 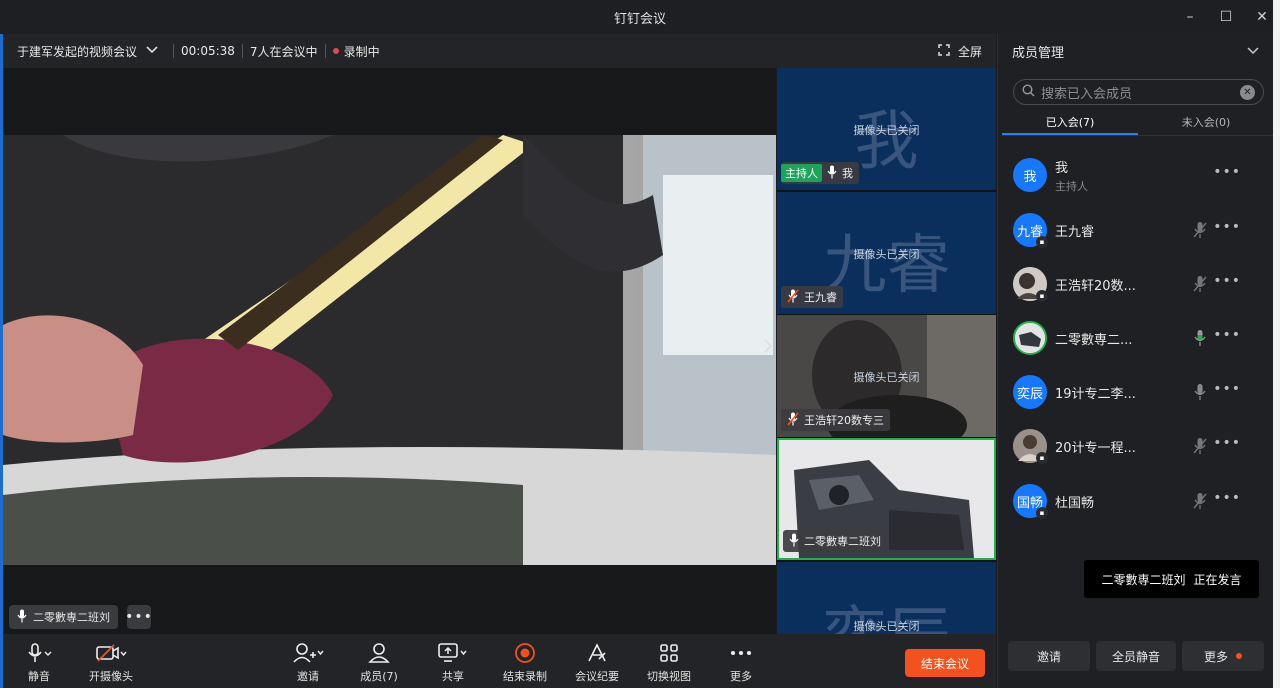 I want to click on search-placeholder: 搜索已入会成员, so click(x=1087, y=94).